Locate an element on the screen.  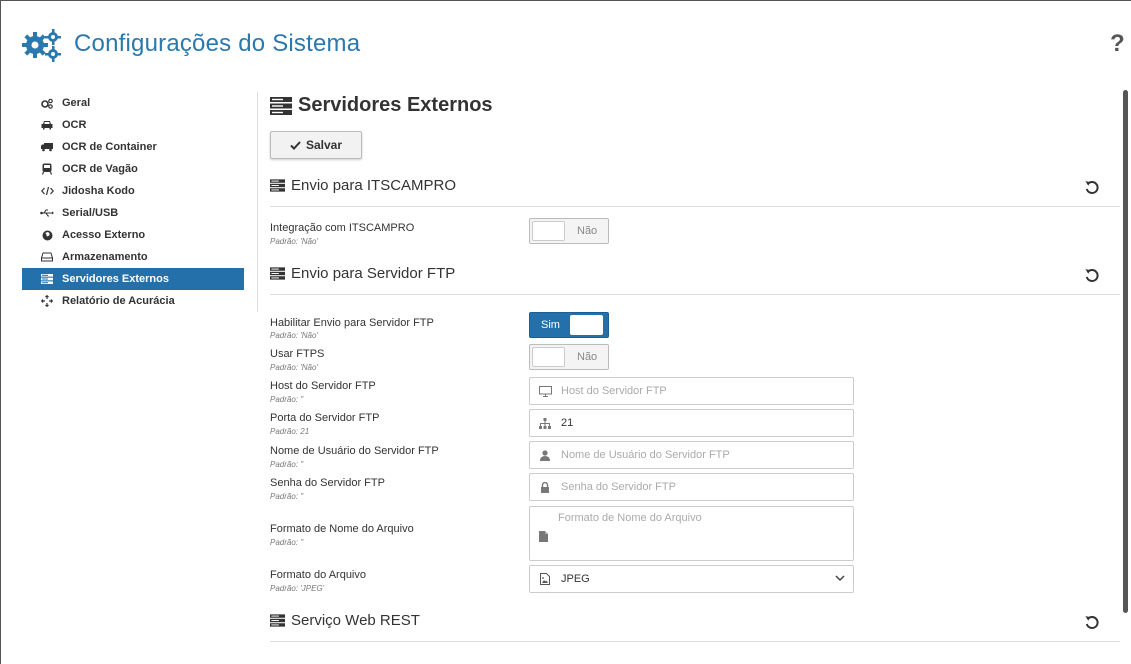
sidebar-item-label: OCR de Vagão is located at coordinates (100, 169).